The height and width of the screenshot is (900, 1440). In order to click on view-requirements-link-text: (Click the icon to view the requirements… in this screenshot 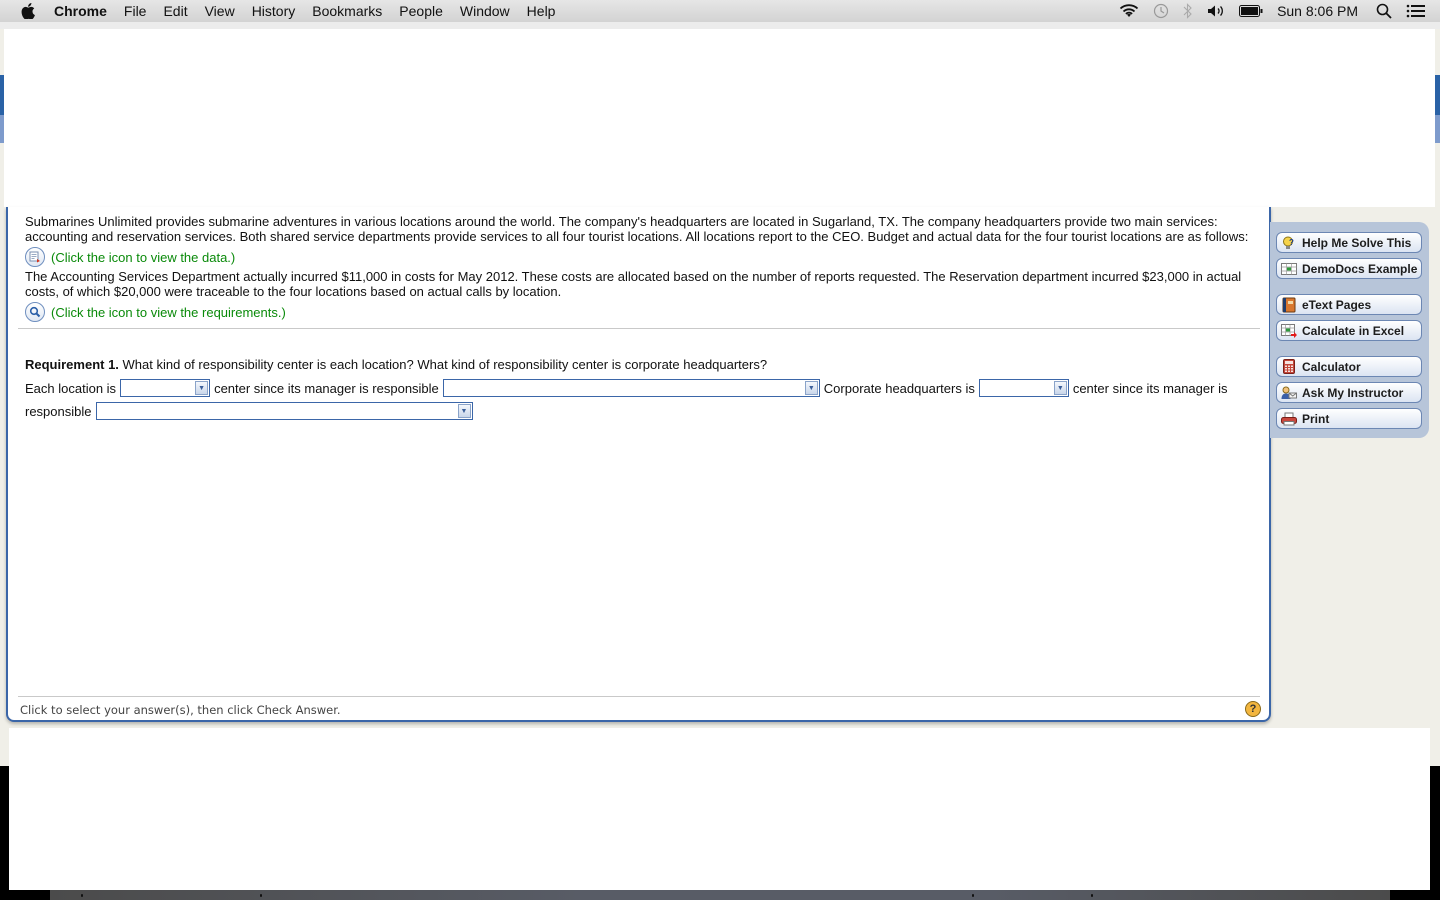, I will do `click(168, 312)`.